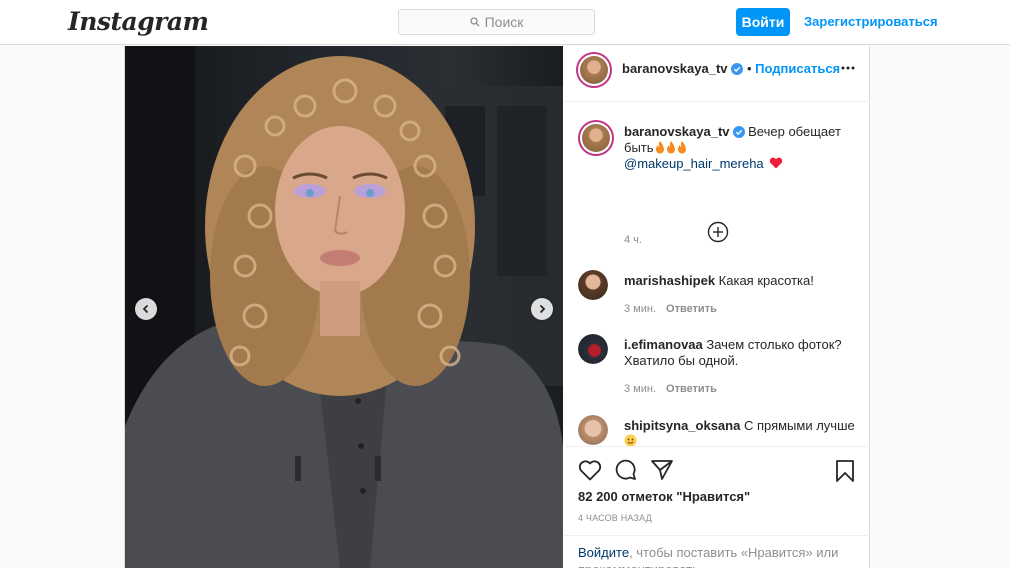 The image size is (1010, 568). I want to click on search-icon, so click(474, 22).